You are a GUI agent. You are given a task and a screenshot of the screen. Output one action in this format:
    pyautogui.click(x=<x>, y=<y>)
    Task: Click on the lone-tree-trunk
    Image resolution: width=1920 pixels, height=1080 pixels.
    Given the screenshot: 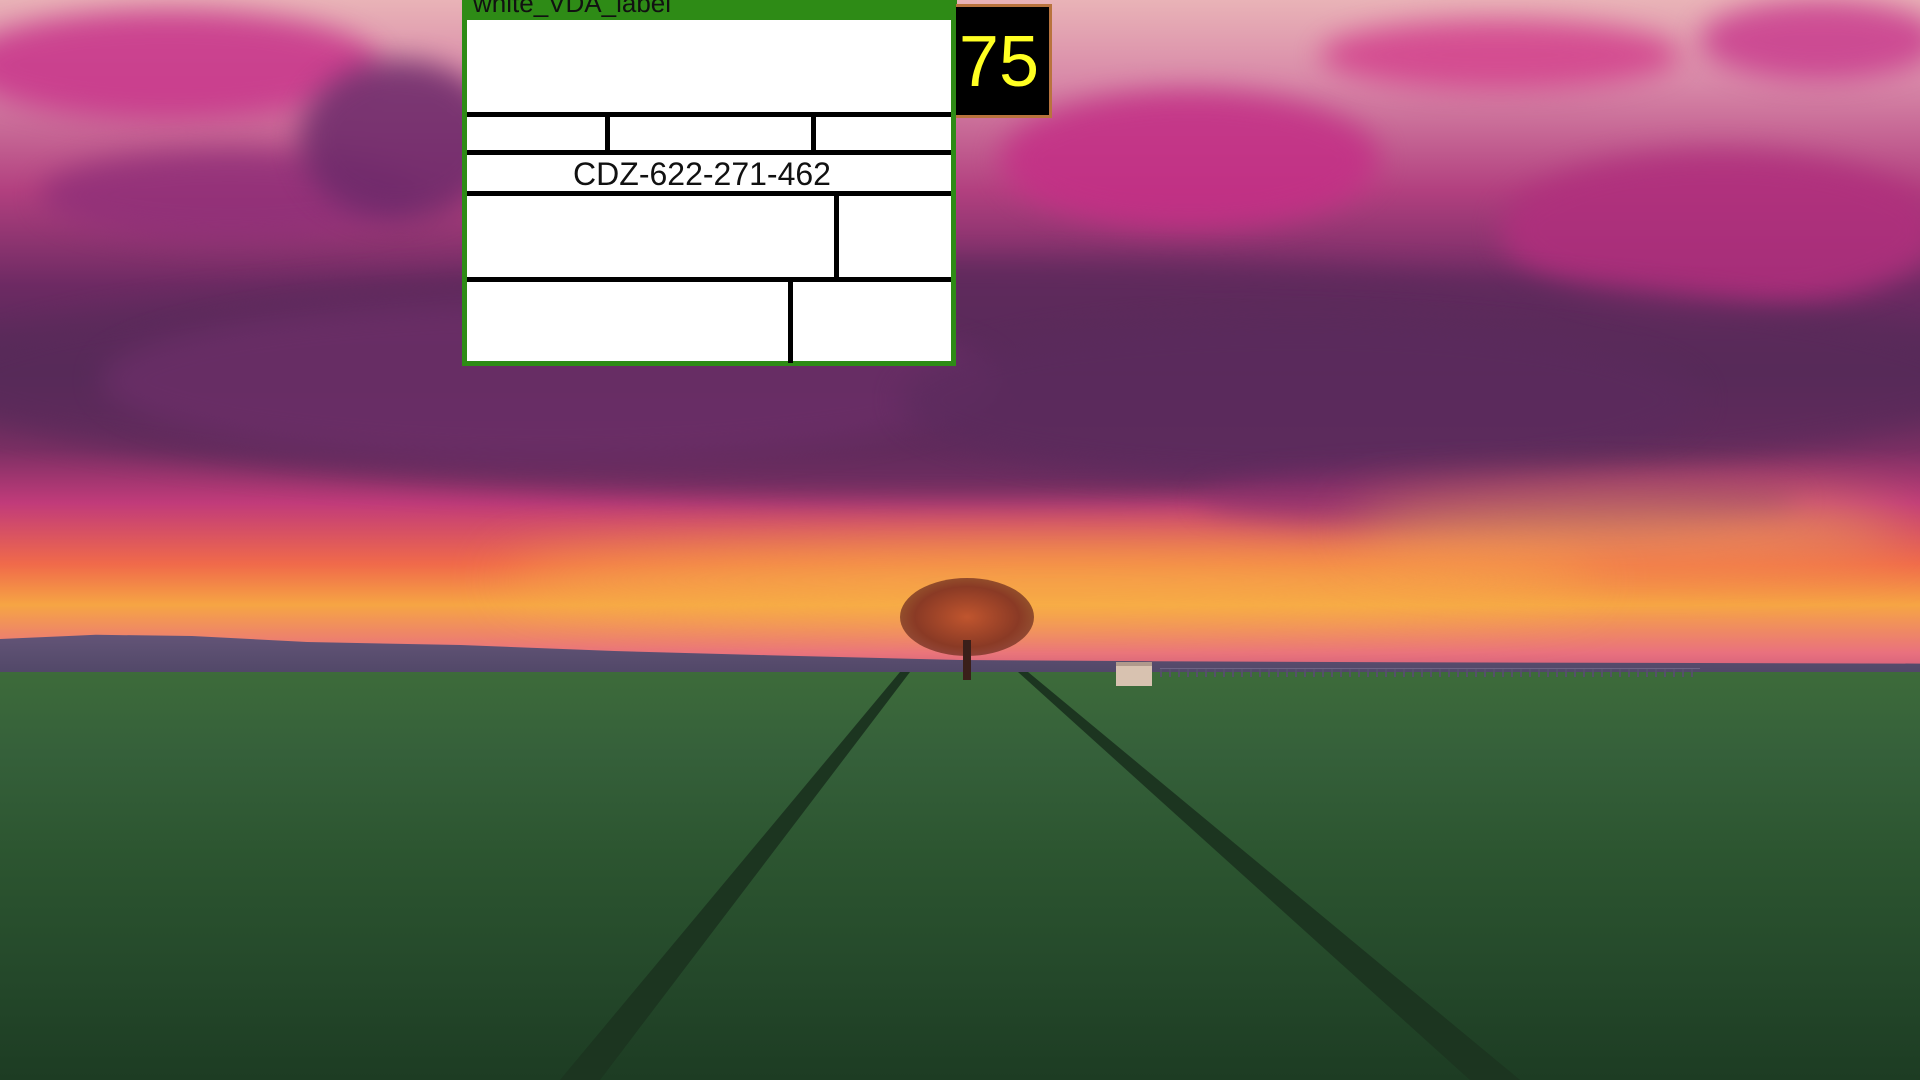 What is the action you would take?
    pyautogui.click(x=967, y=660)
    